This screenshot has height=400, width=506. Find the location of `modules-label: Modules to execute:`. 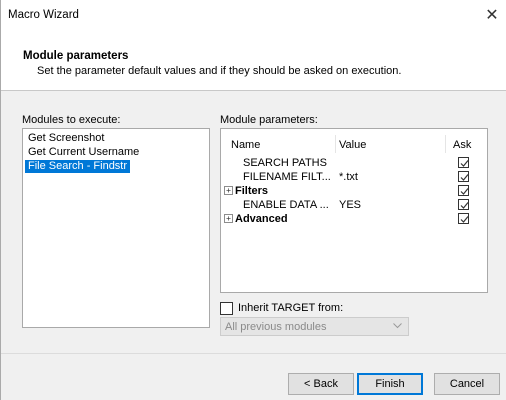

modules-label: Modules to execute: is located at coordinates (71, 120).